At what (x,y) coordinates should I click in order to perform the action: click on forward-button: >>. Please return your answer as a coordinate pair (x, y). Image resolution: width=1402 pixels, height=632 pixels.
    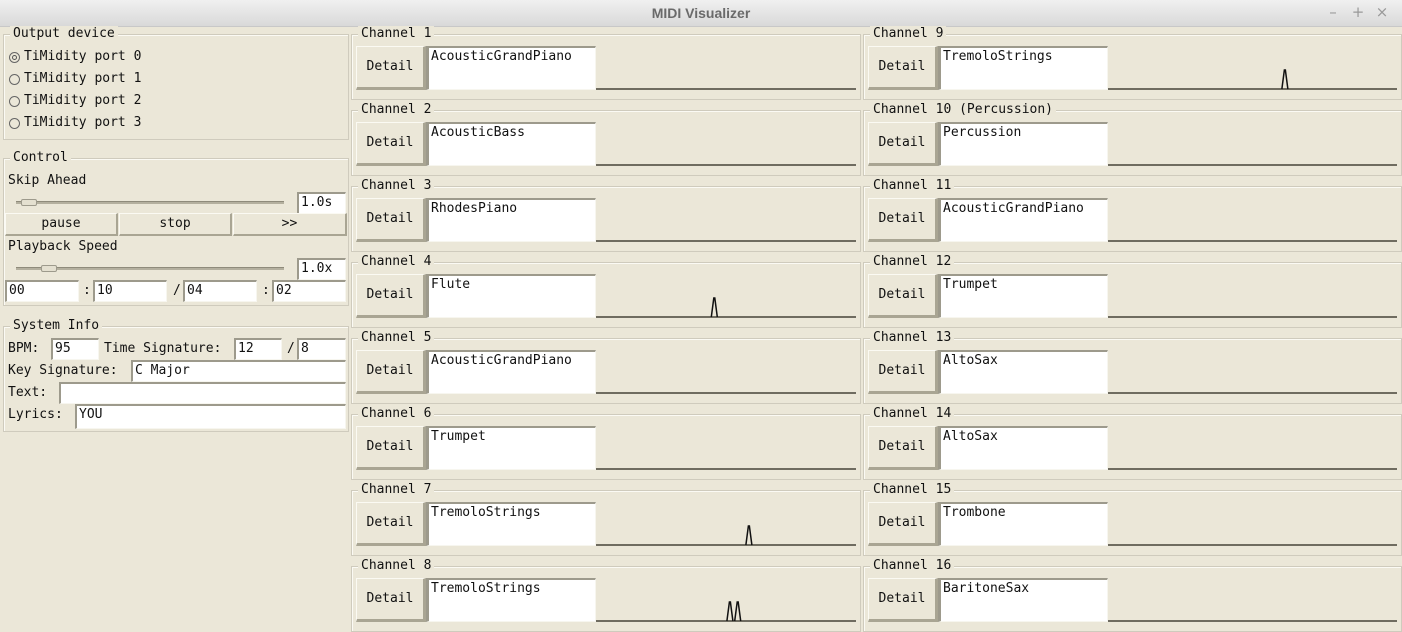
    Looking at the image, I should click on (290, 224).